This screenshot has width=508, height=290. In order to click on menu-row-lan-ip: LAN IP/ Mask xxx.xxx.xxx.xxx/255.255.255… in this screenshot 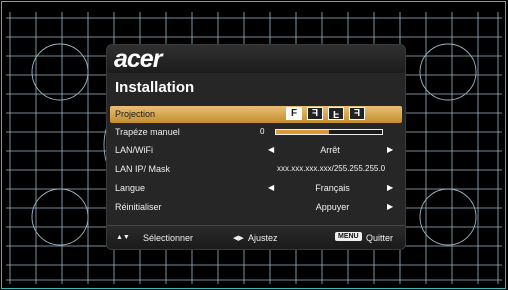, I will do `click(256, 169)`.